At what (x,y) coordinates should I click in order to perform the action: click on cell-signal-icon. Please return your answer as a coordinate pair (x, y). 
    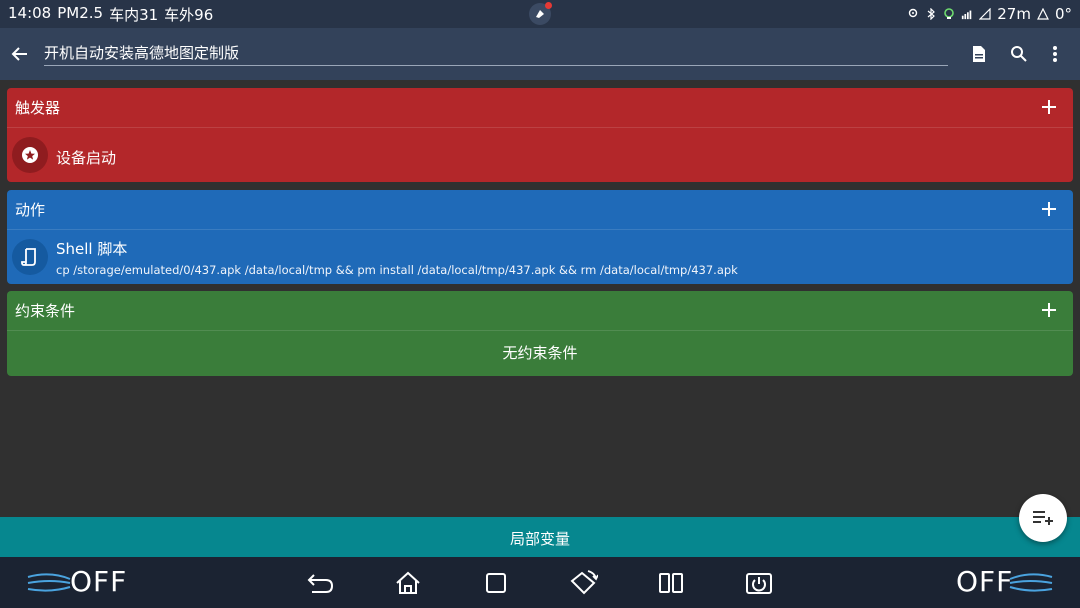
    Looking at the image, I should click on (985, 14).